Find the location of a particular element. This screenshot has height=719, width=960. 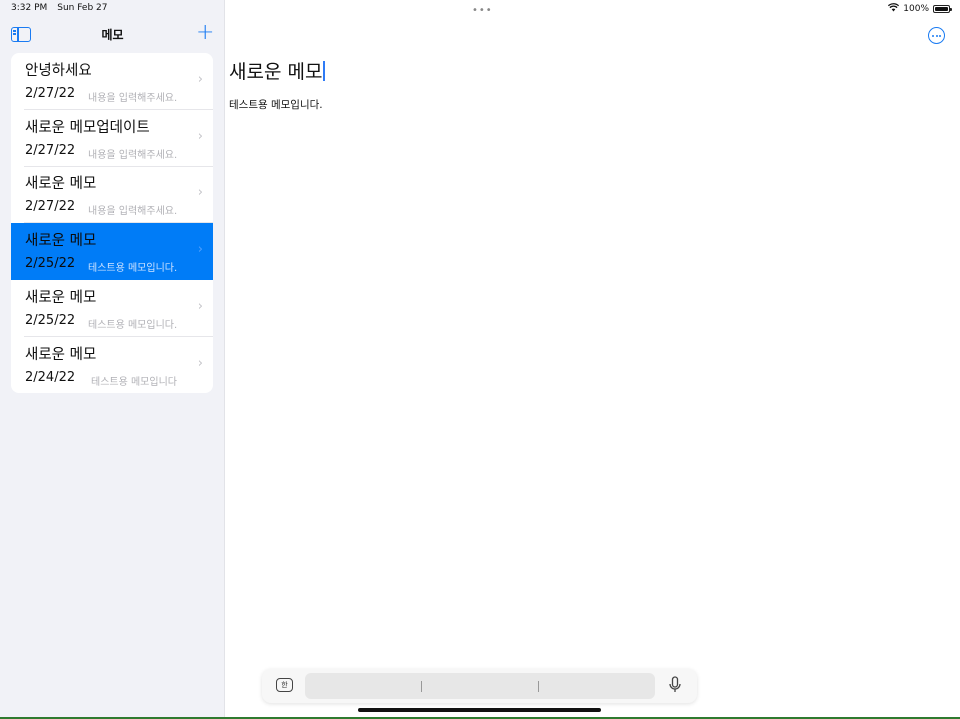

status-bar-left: 3:32 PM Sun Feb 27 is located at coordinates (59, 8).